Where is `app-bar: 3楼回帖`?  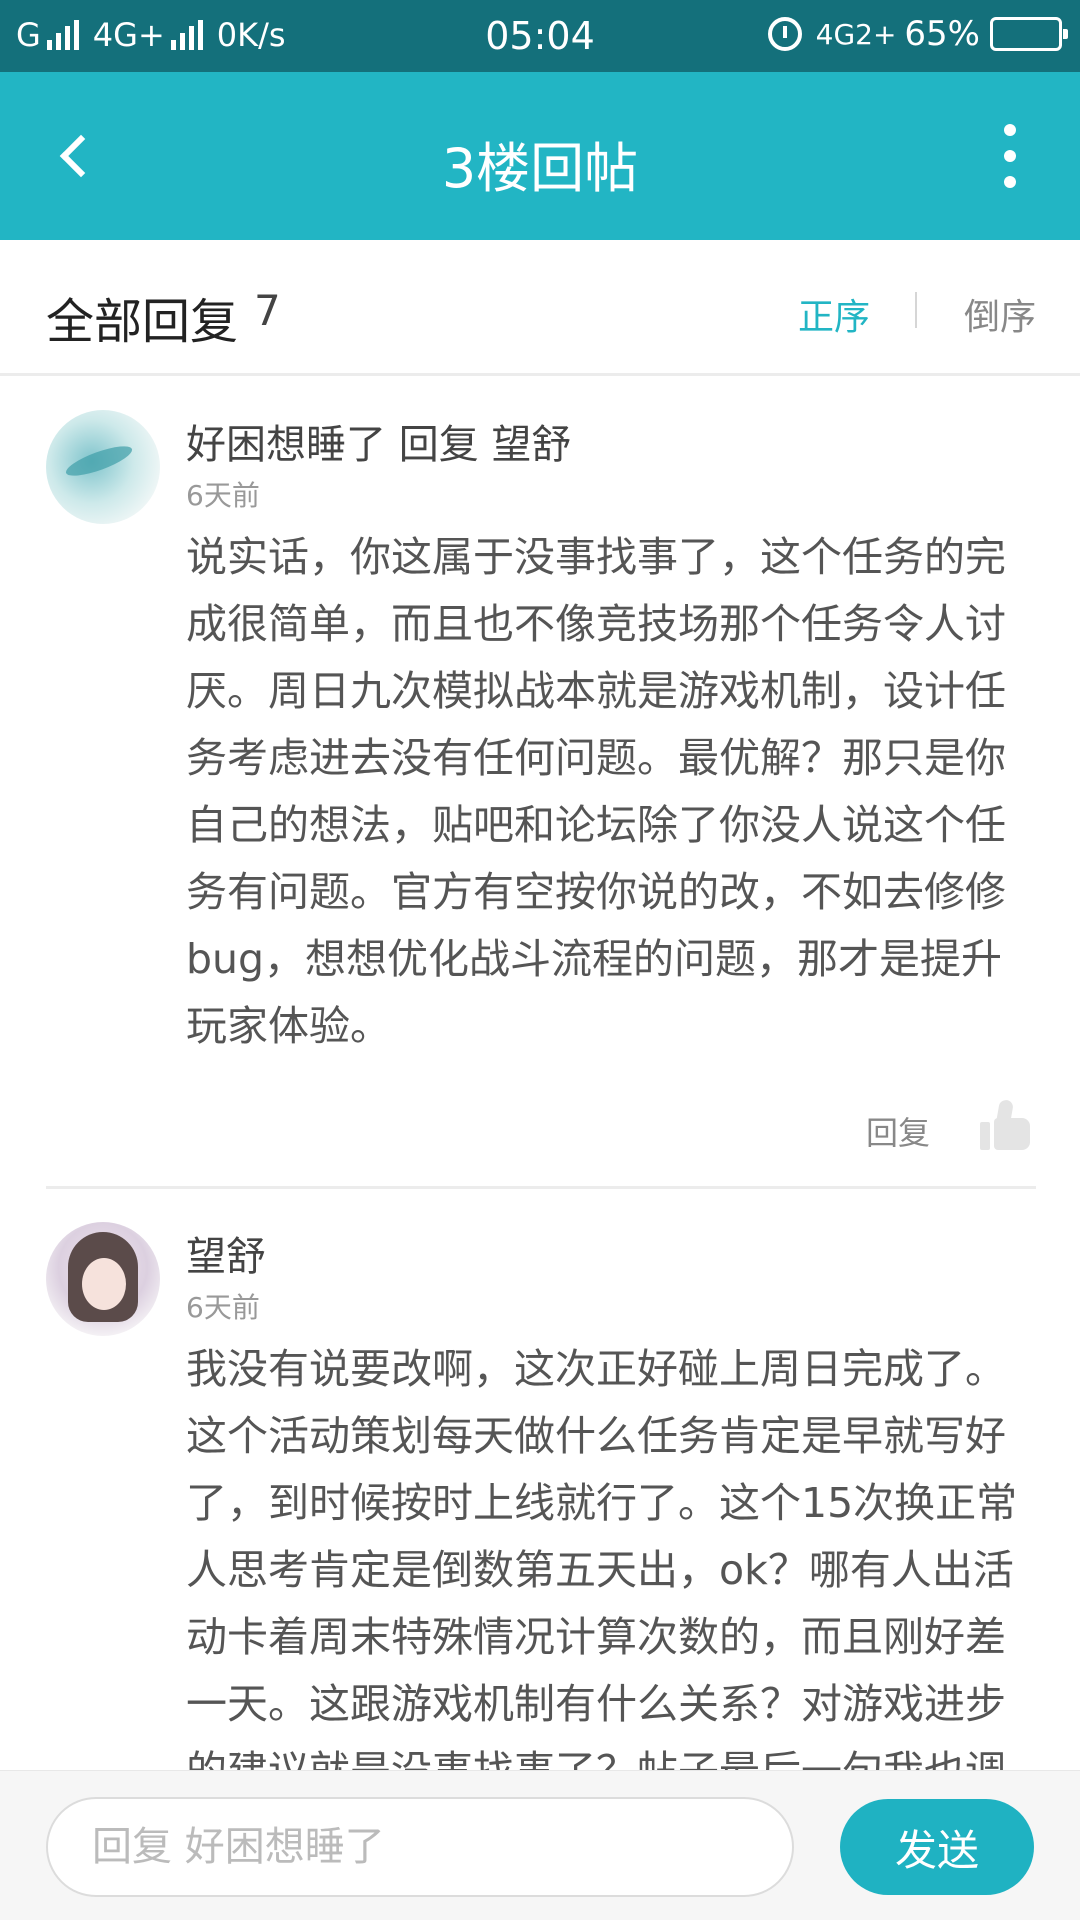
app-bar: 3楼回帖 is located at coordinates (540, 156).